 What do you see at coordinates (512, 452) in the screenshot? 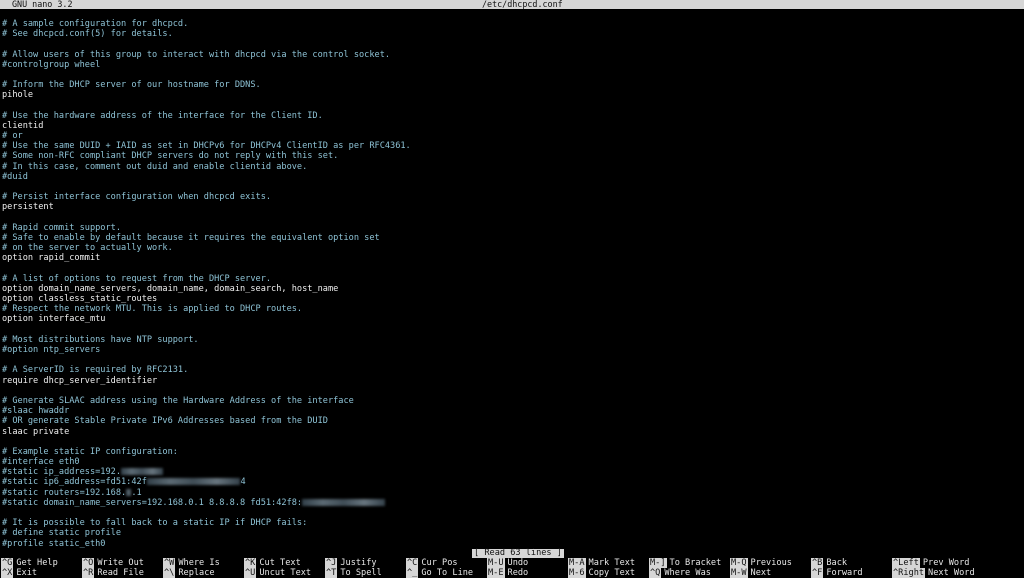
I see `comment-line: # Example static IP configuration:` at bounding box center [512, 452].